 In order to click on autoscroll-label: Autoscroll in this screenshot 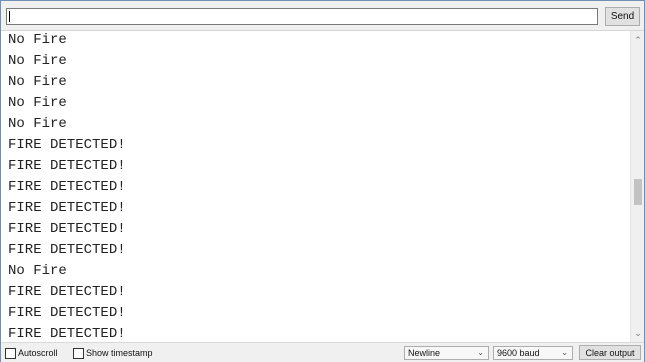, I will do `click(38, 353)`.